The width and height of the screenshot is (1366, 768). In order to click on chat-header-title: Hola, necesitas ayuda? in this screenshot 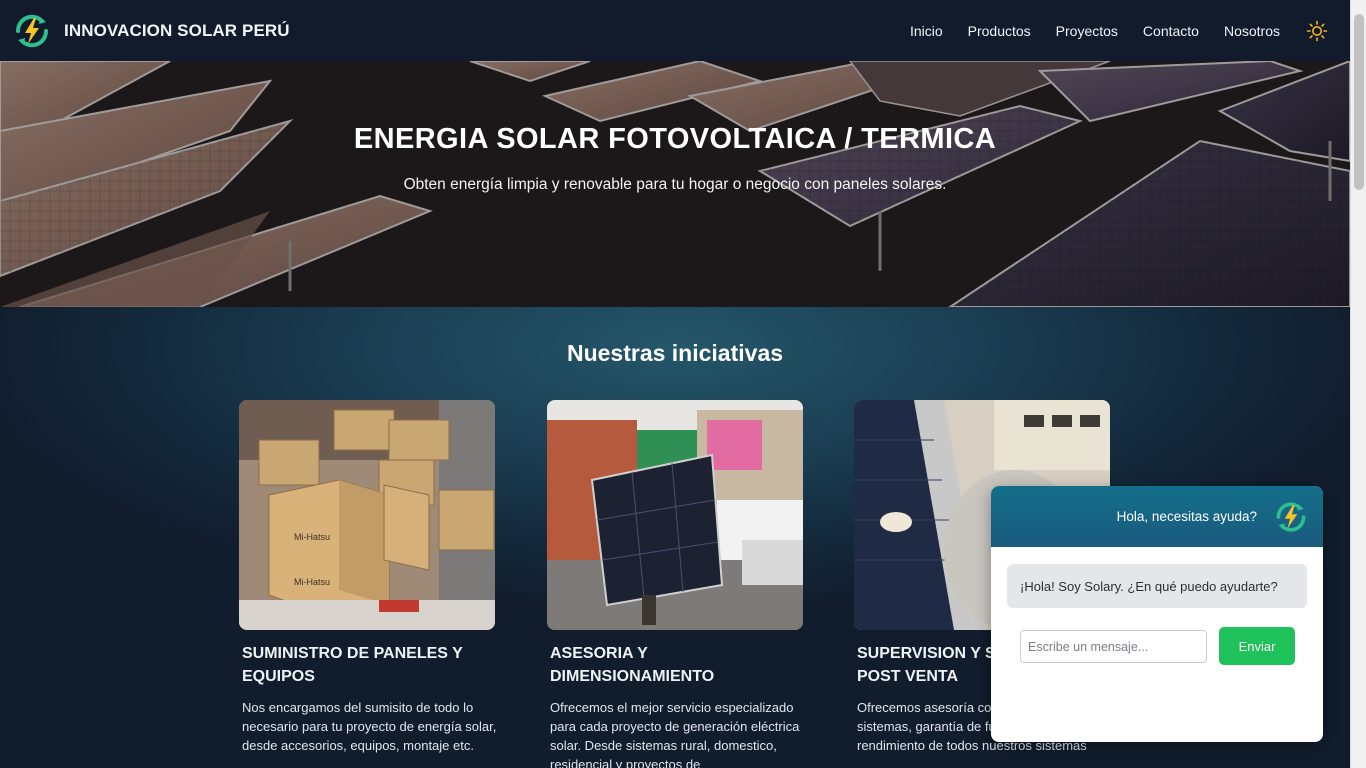, I will do `click(1186, 516)`.